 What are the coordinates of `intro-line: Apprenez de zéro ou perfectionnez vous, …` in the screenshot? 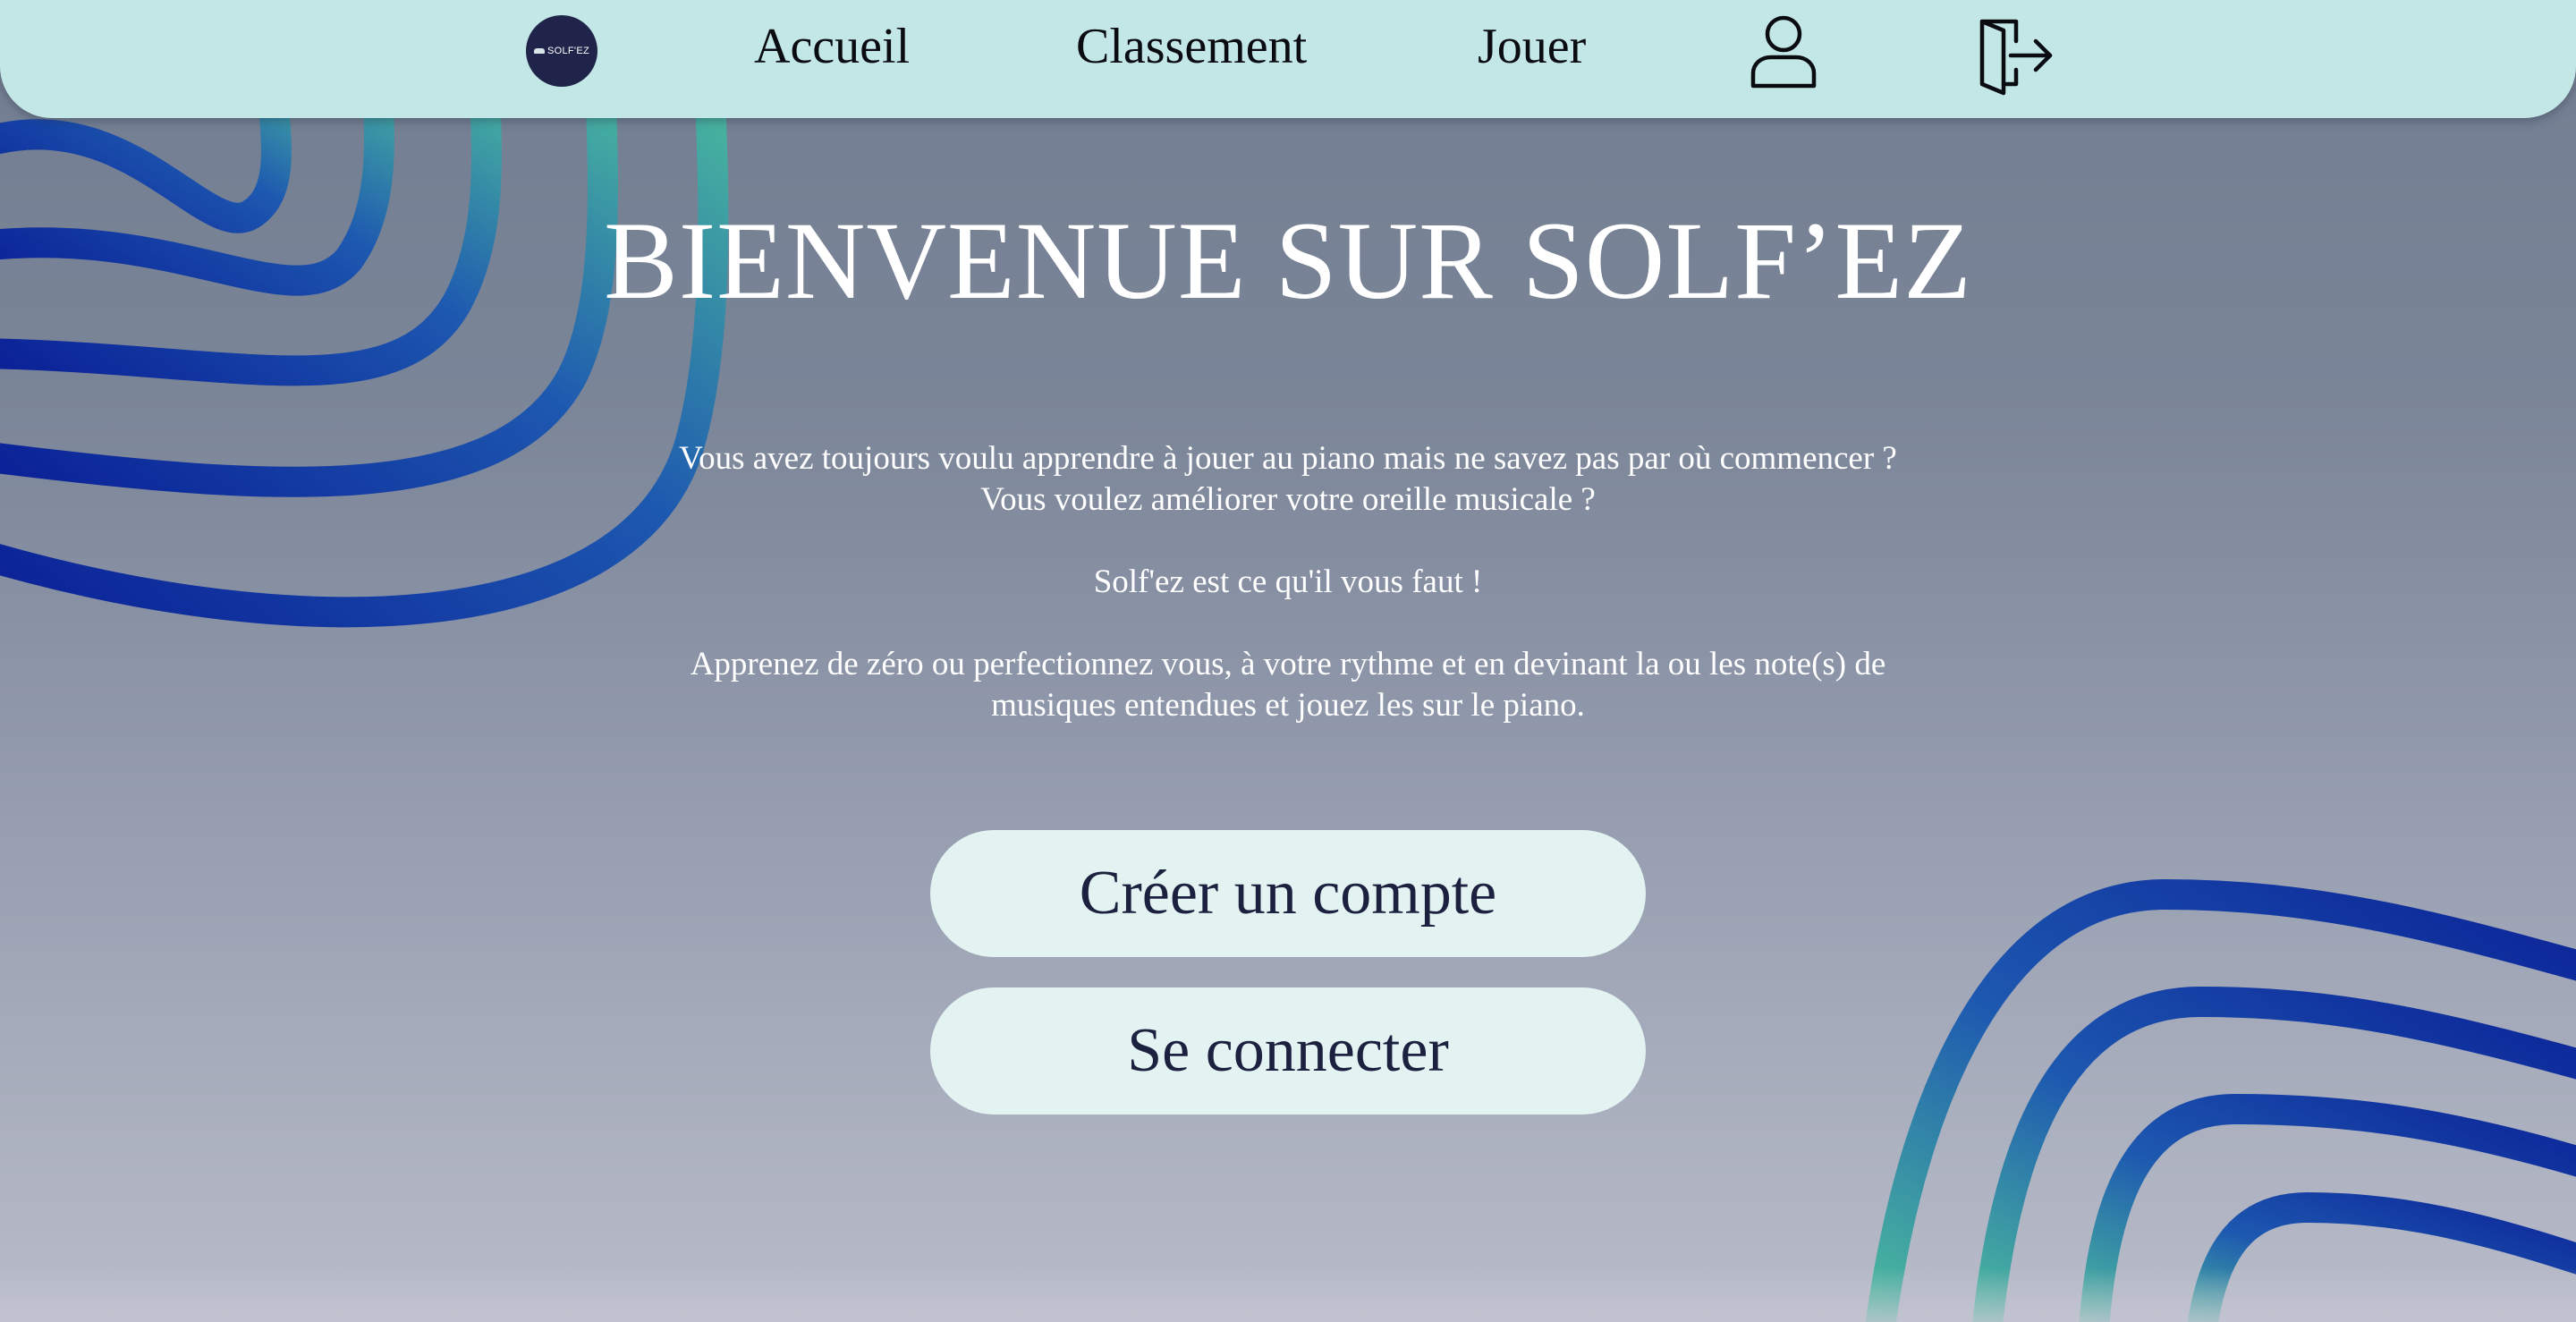 It's located at (1288, 664).